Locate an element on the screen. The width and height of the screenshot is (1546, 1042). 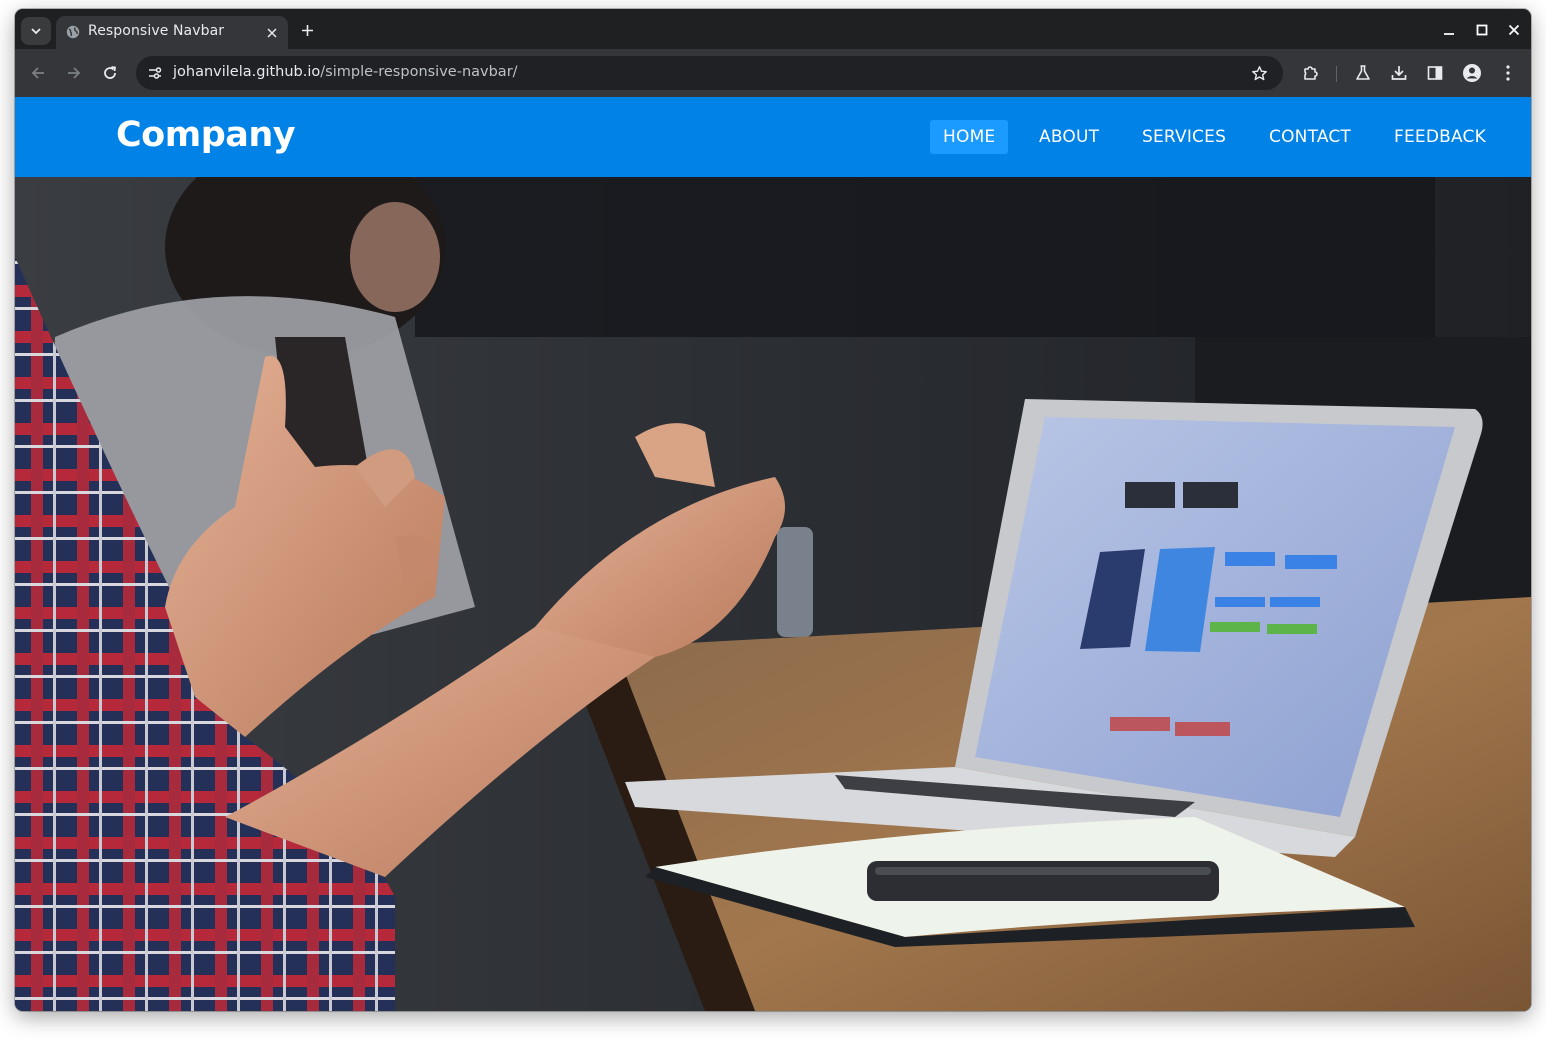
forward-button is located at coordinates (74, 73).